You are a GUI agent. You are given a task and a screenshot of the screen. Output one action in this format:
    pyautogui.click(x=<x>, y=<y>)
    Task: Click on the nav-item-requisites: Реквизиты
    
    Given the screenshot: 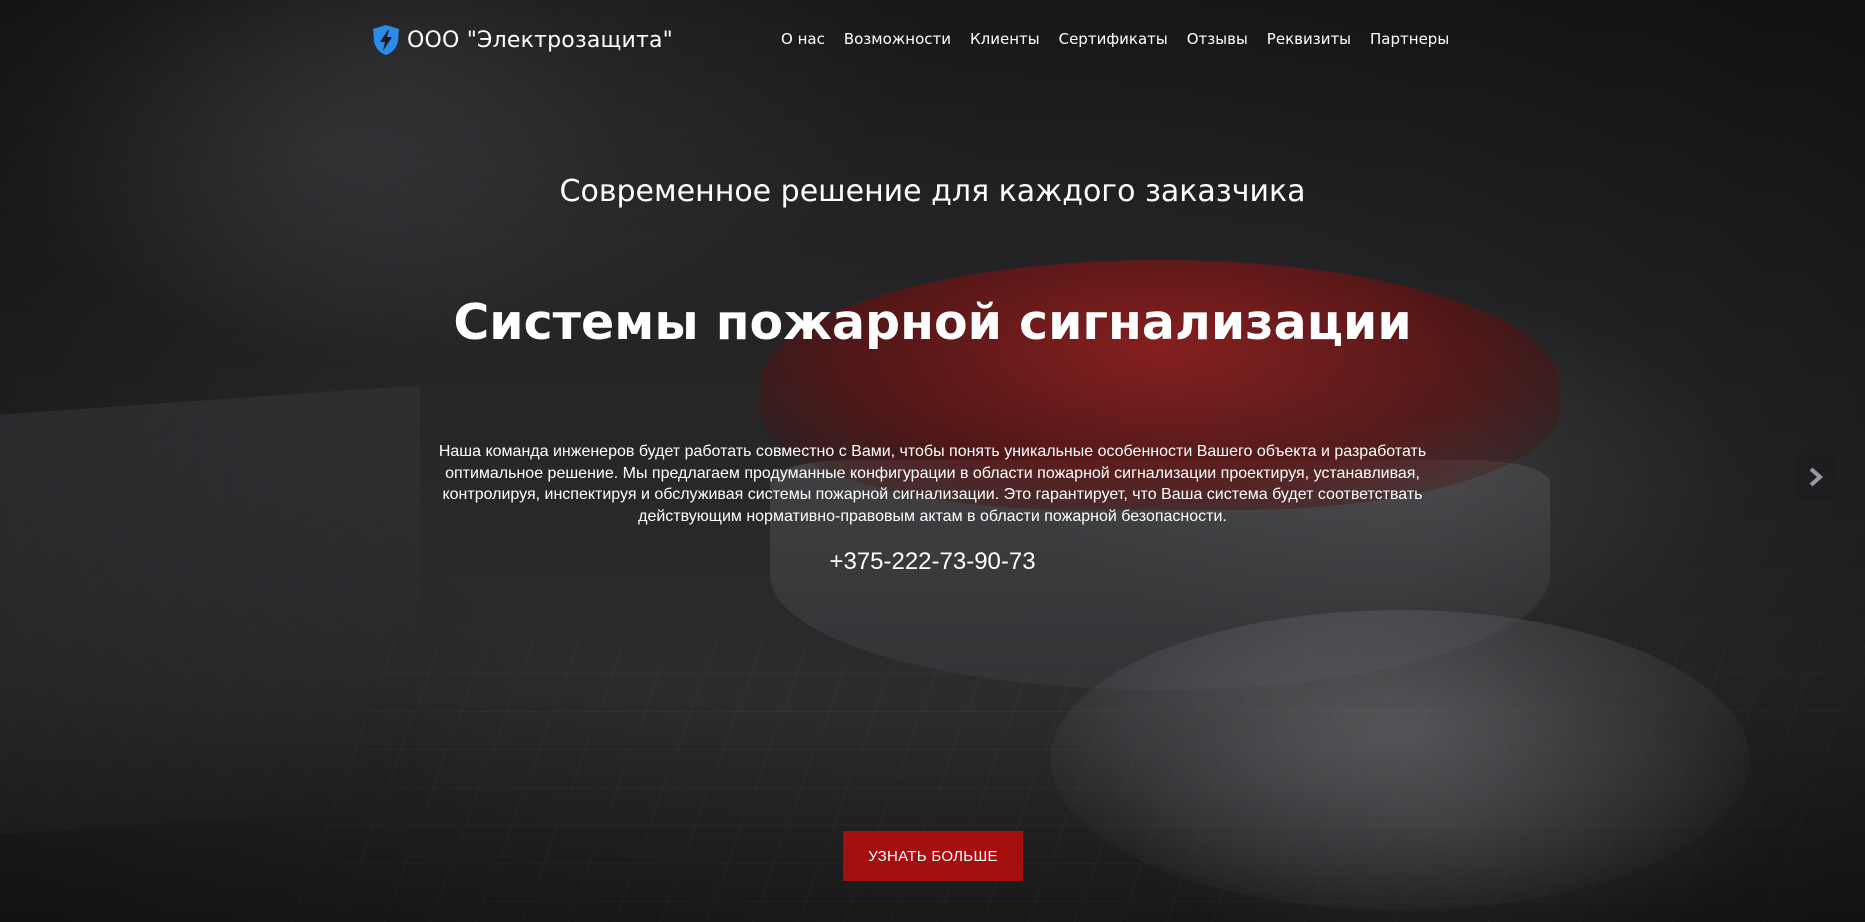 What is the action you would take?
    pyautogui.click(x=1309, y=39)
    